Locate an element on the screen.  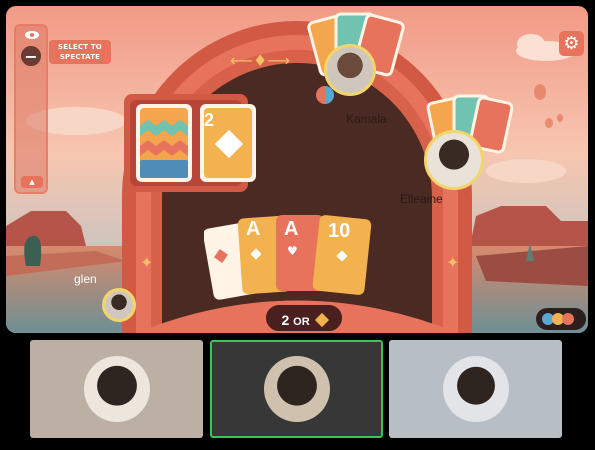
elleaine-name: Elleaine is located at coordinates (421, 199).